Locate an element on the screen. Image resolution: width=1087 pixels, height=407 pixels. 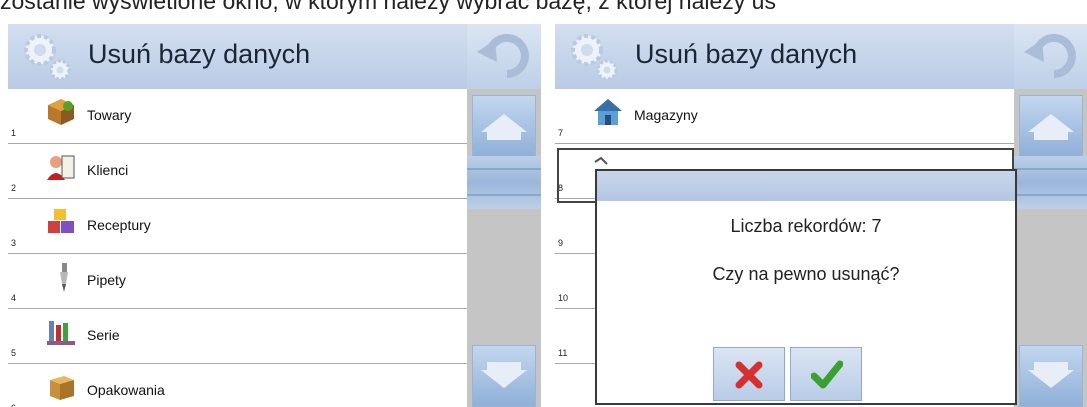
warehouse-icon is located at coordinates (608, 112).